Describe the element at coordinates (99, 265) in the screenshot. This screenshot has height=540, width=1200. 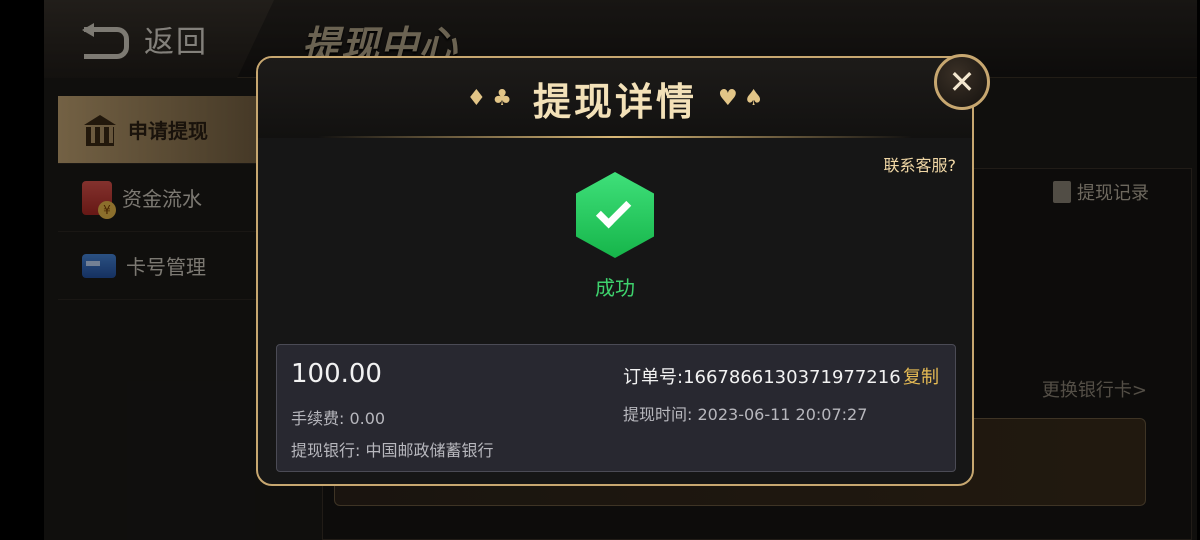
I see `card-icon` at that location.